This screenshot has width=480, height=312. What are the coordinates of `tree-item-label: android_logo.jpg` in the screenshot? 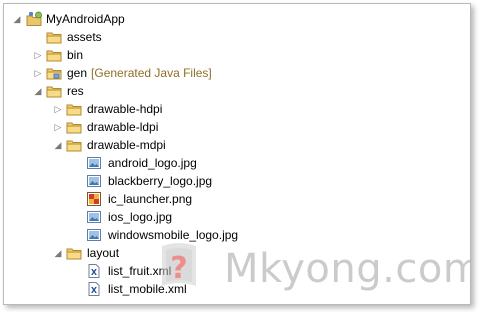 It's located at (152, 163).